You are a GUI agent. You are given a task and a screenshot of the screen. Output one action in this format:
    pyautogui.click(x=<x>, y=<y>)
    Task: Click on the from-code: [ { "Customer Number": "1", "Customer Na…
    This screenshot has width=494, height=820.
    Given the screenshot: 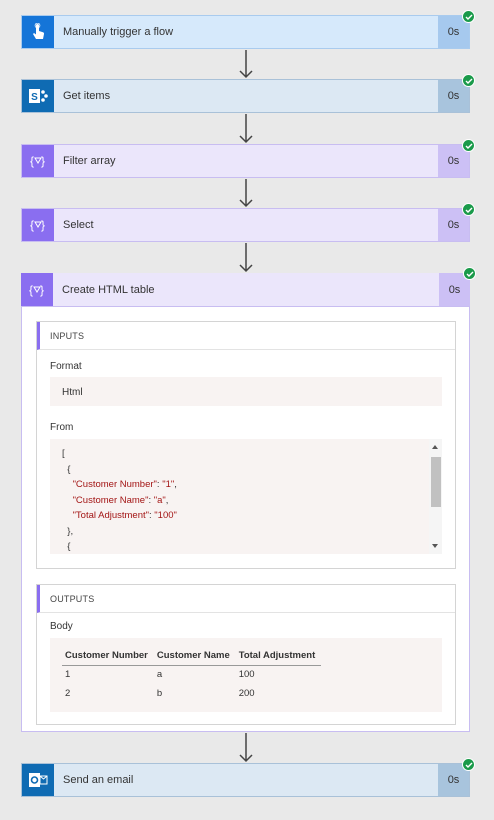 What is the action you would take?
    pyautogui.click(x=246, y=496)
    